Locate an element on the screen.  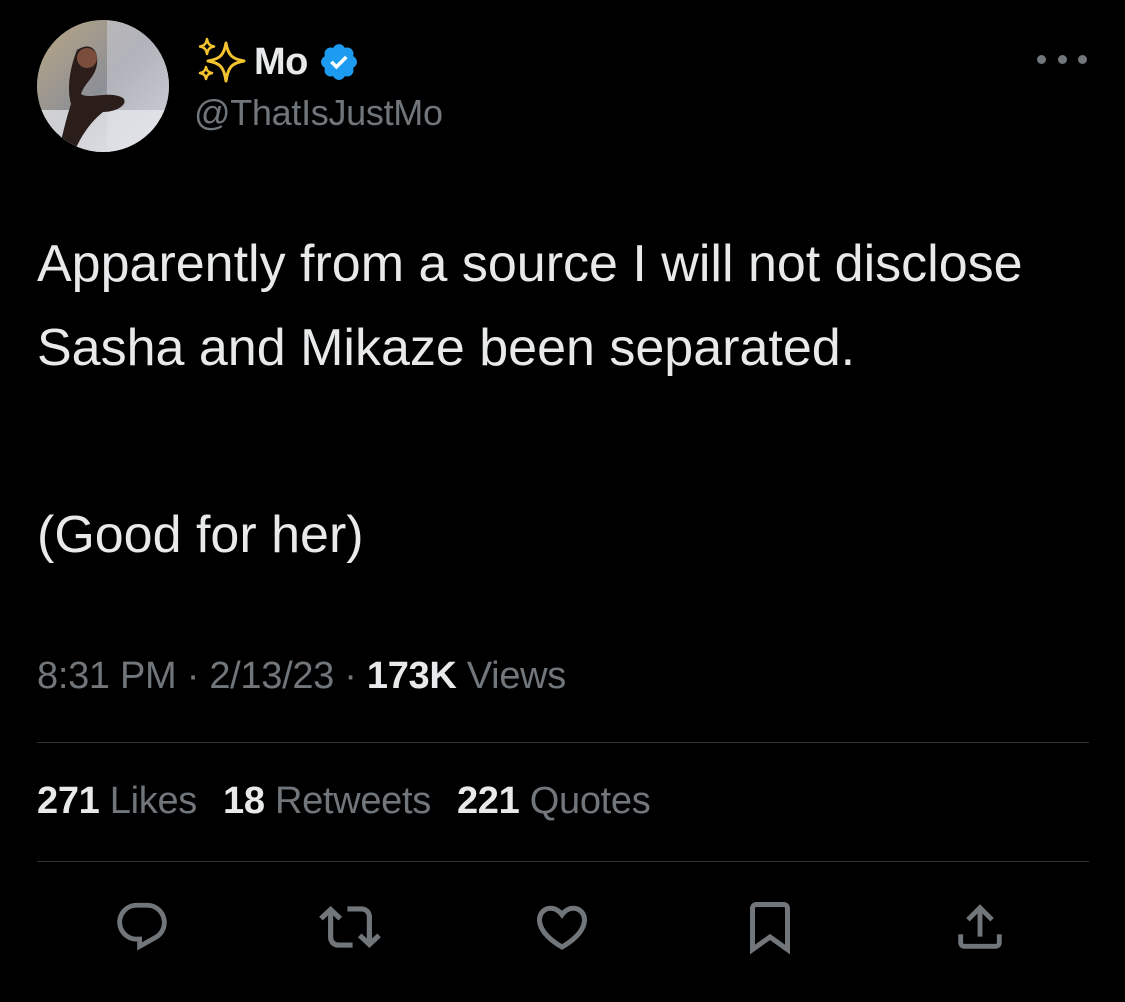
like-icon is located at coordinates (562, 927).